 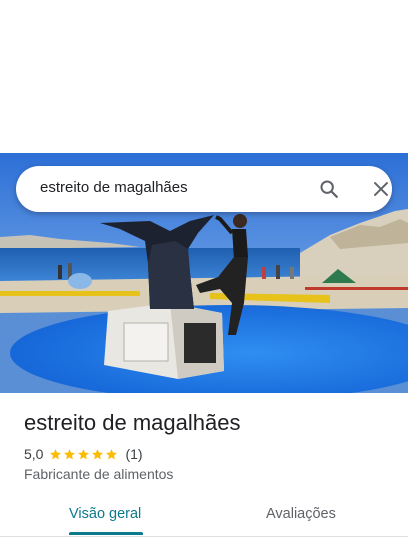 I want to click on search-icon, so click(x=329, y=189).